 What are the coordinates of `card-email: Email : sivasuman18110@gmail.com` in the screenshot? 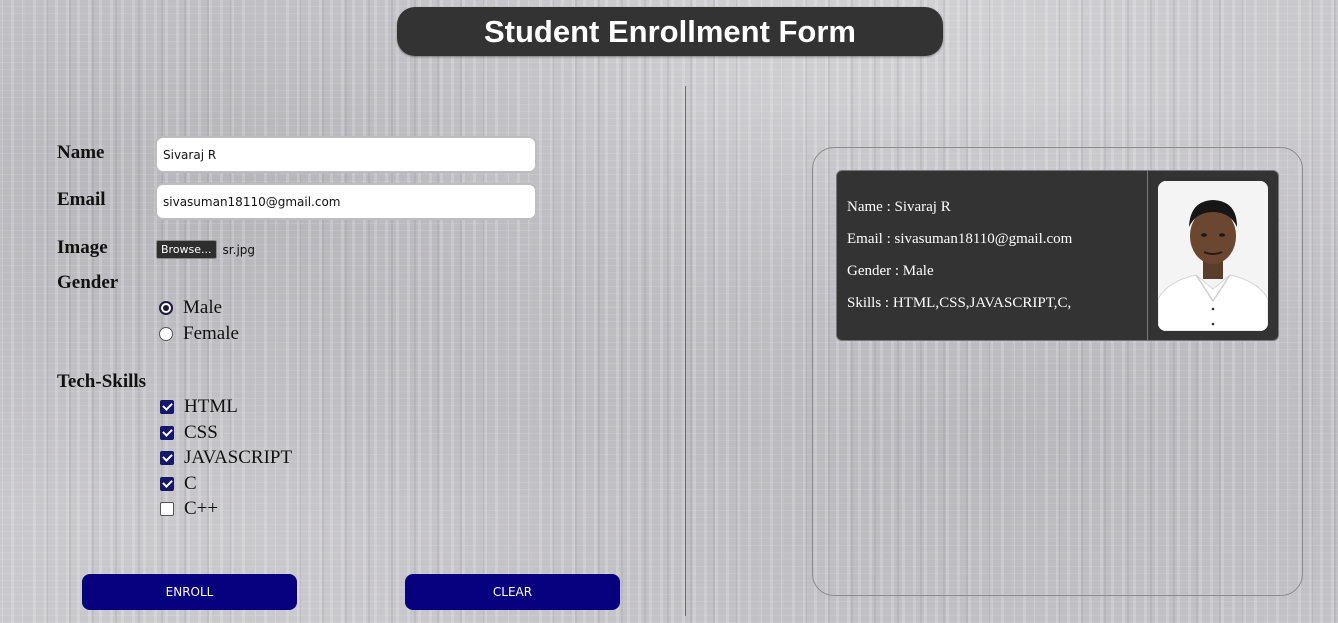 It's located at (960, 239).